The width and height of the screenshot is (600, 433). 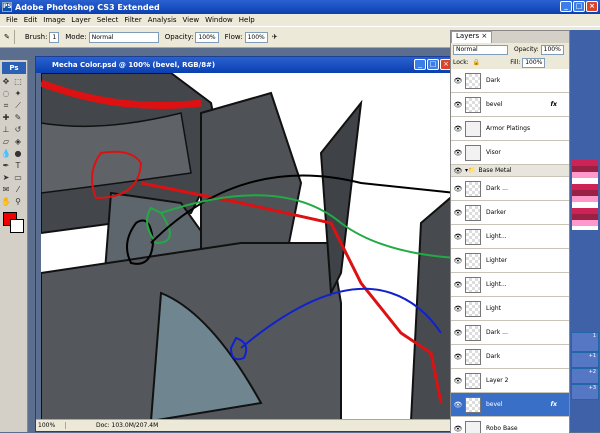 What do you see at coordinates (533, 63) in the screenshot?
I see `fill-input: 100%` at bounding box center [533, 63].